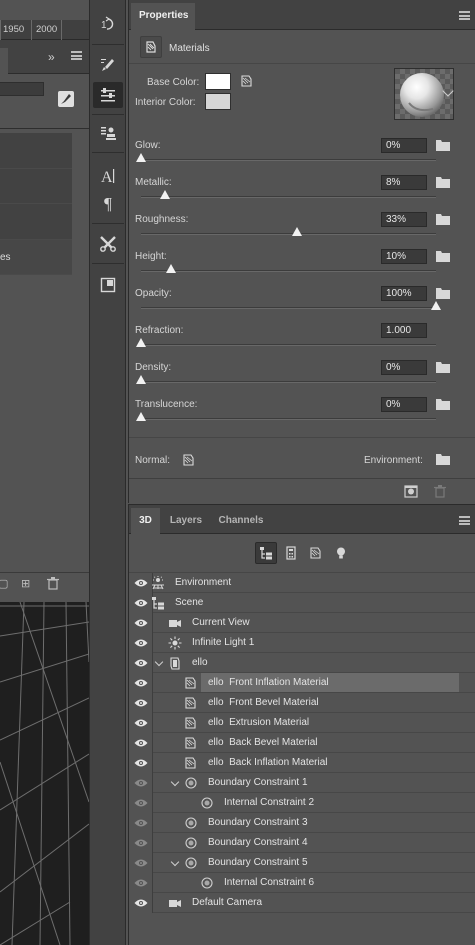  What do you see at coordinates (302, 803) in the screenshot?
I see `tree-row: Internal Constraint 2` at bounding box center [302, 803].